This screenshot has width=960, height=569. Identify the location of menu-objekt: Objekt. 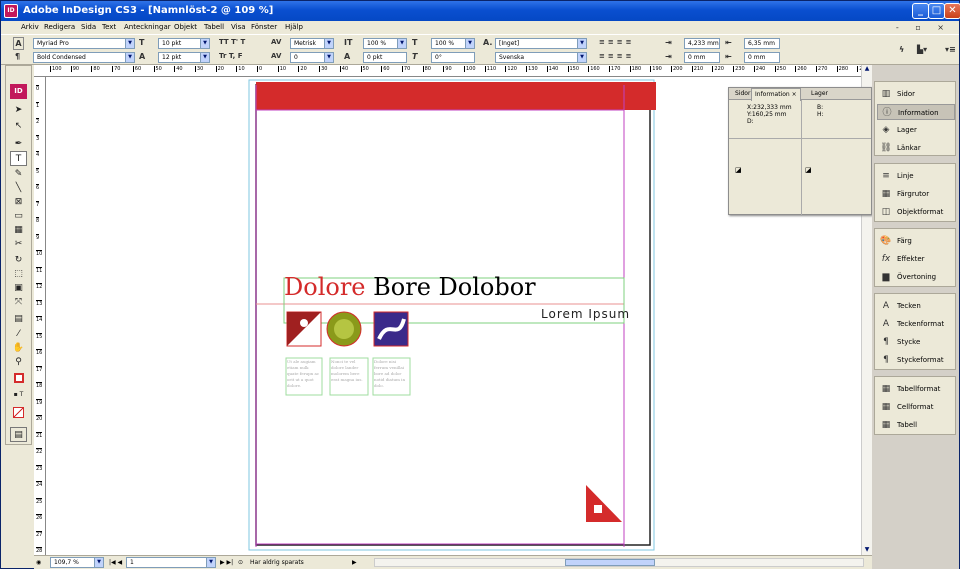
(185, 27).